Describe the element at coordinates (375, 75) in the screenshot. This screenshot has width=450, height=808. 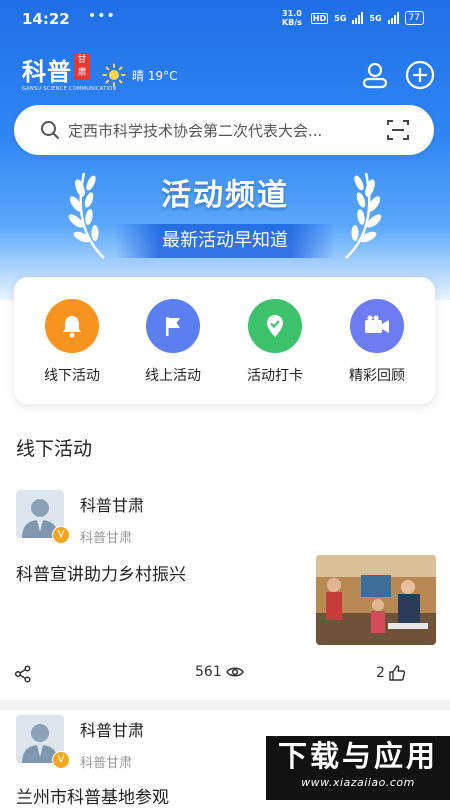
I see `user-profile-icon` at that location.